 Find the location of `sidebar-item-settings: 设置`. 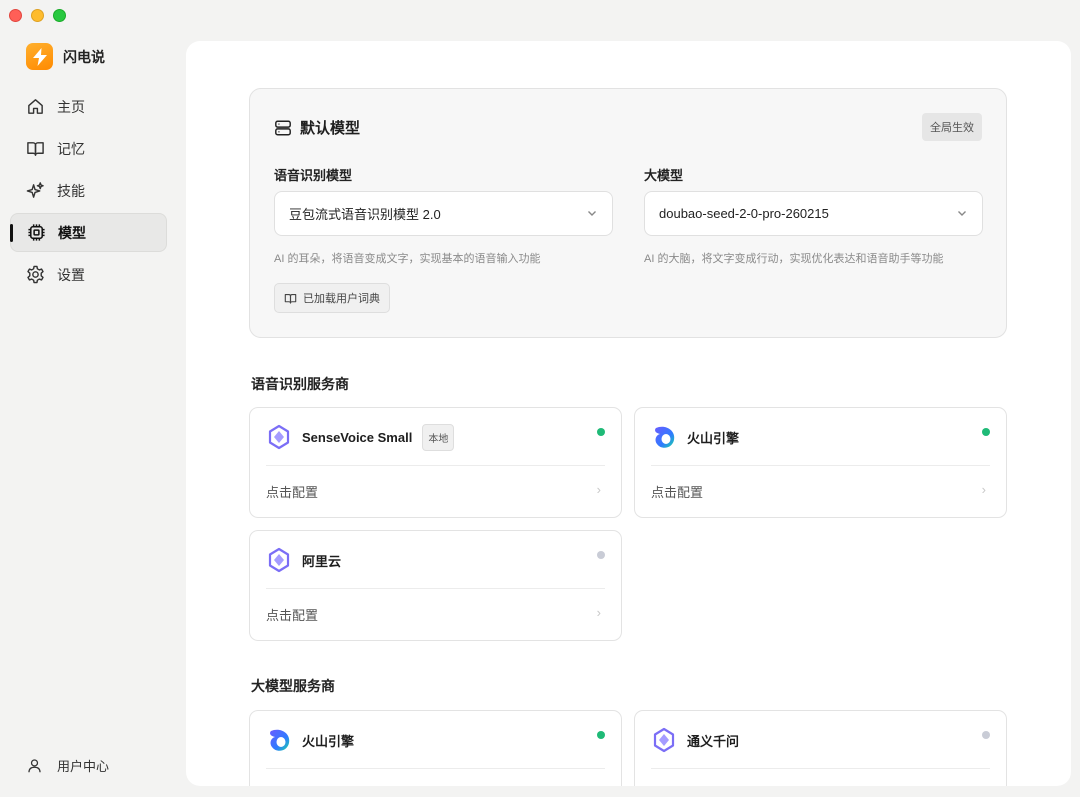

sidebar-item-settings: 设置 is located at coordinates (88, 274).